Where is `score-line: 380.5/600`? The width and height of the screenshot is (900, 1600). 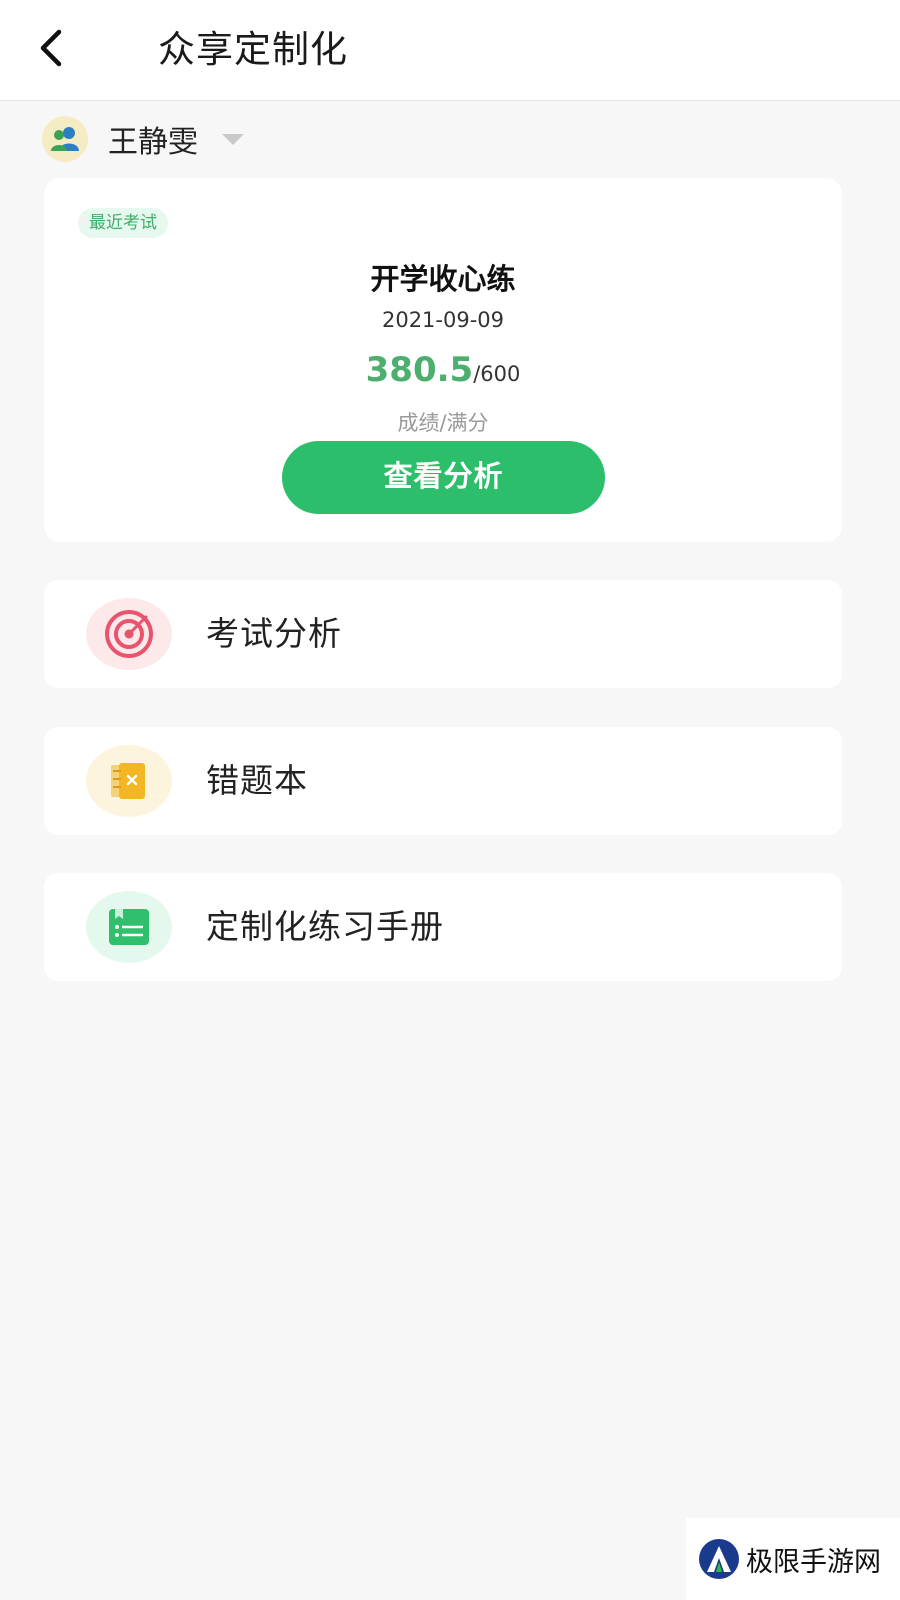 score-line: 380.5/600 is located at coordinates (443, 370).